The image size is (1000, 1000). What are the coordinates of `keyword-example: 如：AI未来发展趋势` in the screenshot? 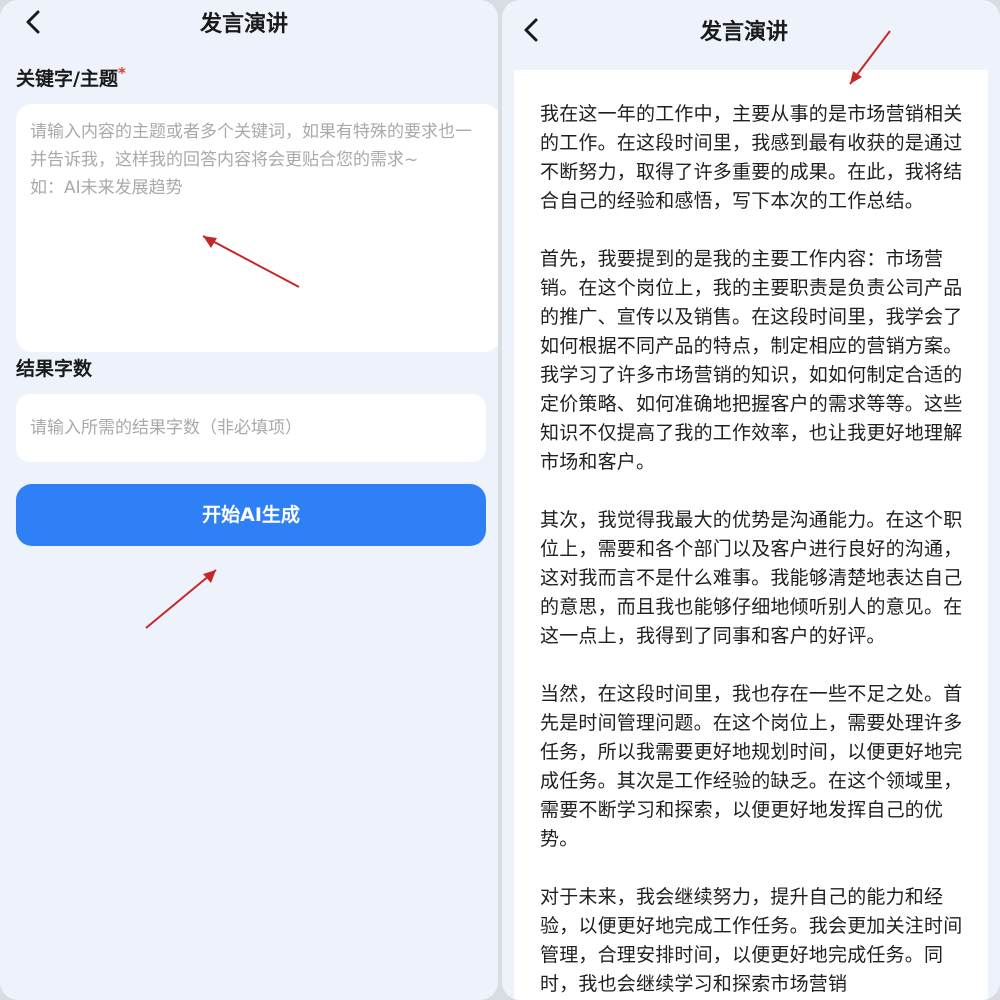 It's located at (106, 188).